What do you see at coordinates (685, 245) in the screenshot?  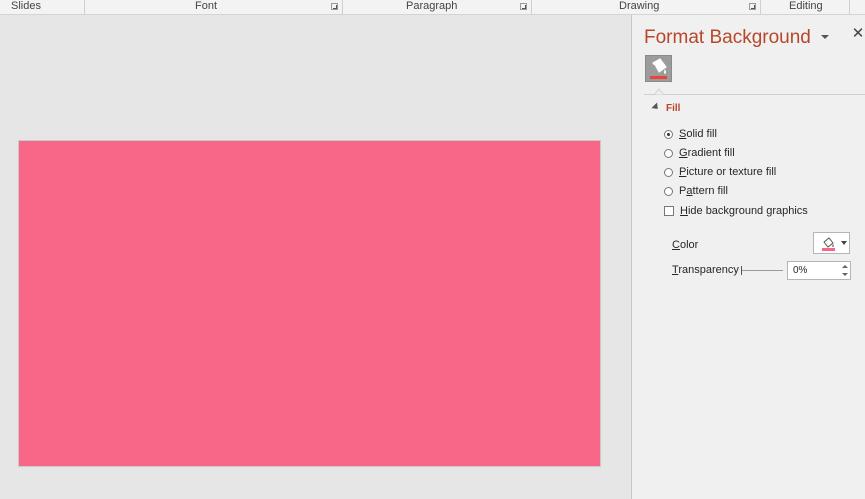 I see `color-label: Color` at bounding box center [685, 245].